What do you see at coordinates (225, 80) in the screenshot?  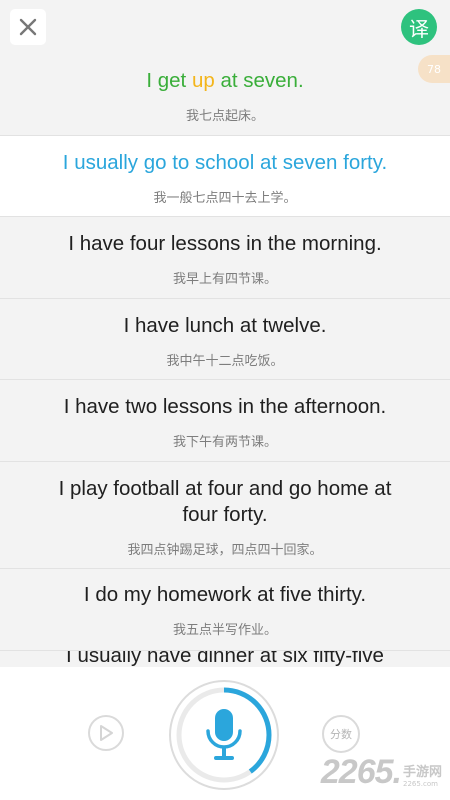 I see `sentence-english: I get up at seven.` at bounding box center [225, 80].